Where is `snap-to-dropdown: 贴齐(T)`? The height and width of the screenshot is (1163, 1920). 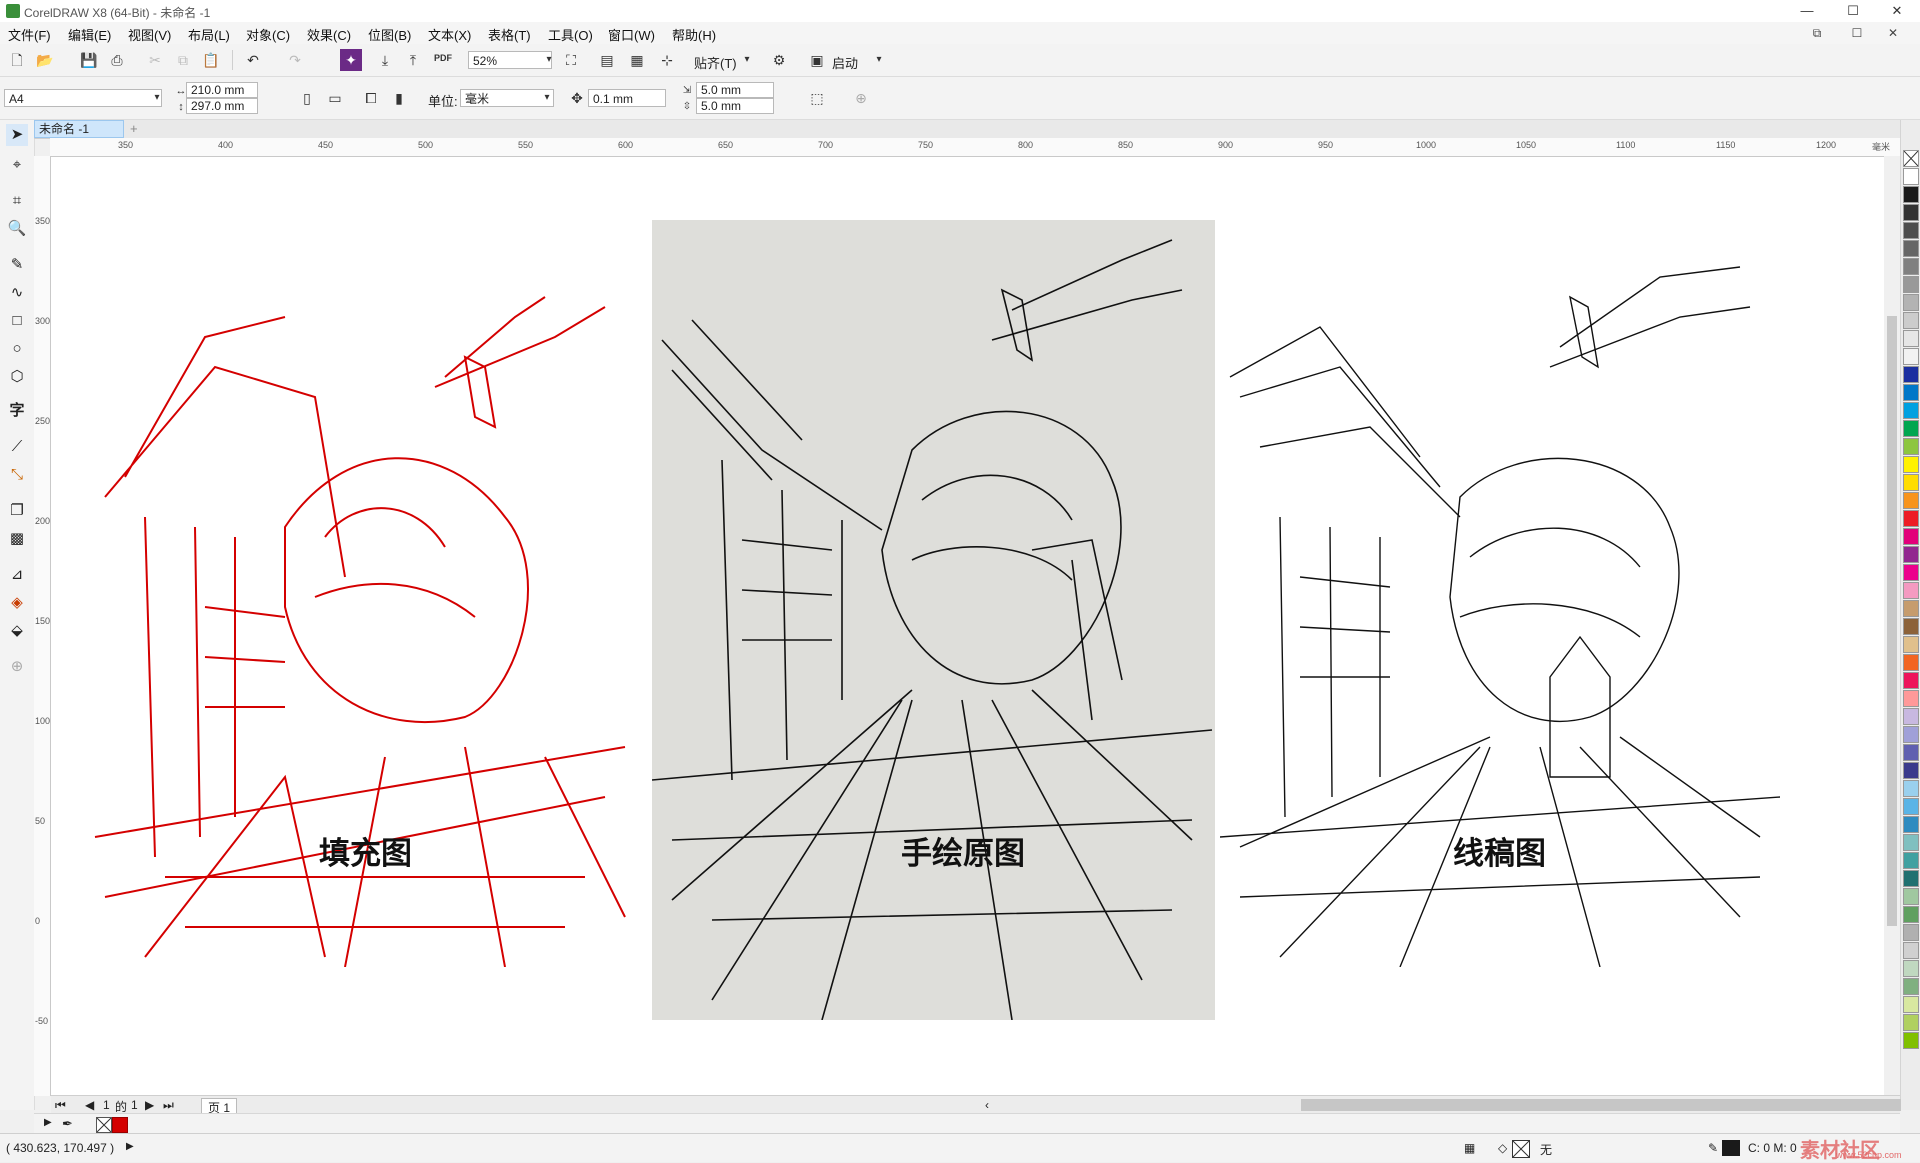
snap-to-dropdown: 贴齐(T) is located at coordinates (715, 62).